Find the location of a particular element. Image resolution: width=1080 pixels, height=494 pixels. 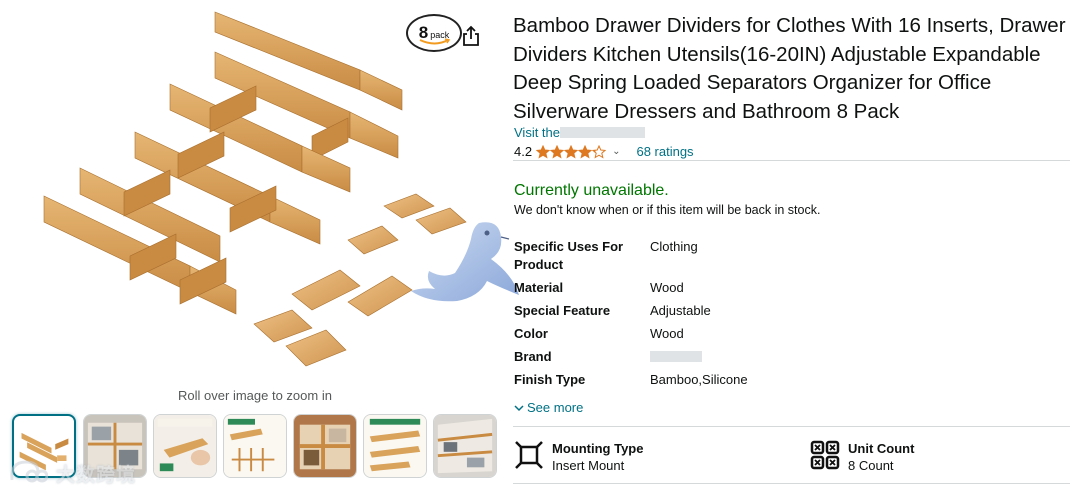

chevron-down-icon: ⌄ is located at coordinates (616, 151).